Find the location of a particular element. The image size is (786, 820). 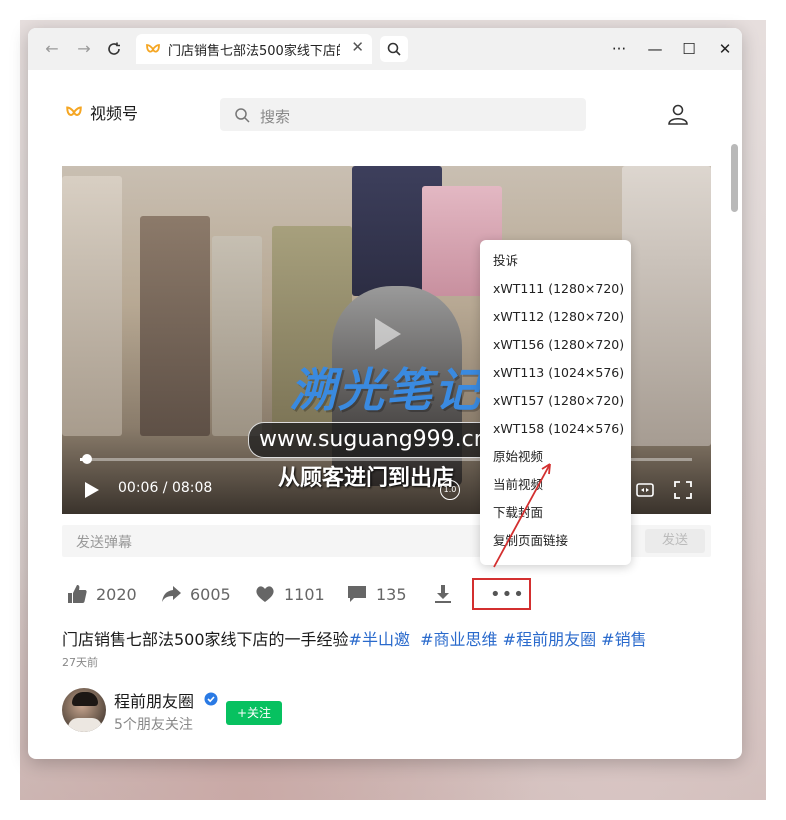

like-count: 2020 is located at coordinates (116, 594).